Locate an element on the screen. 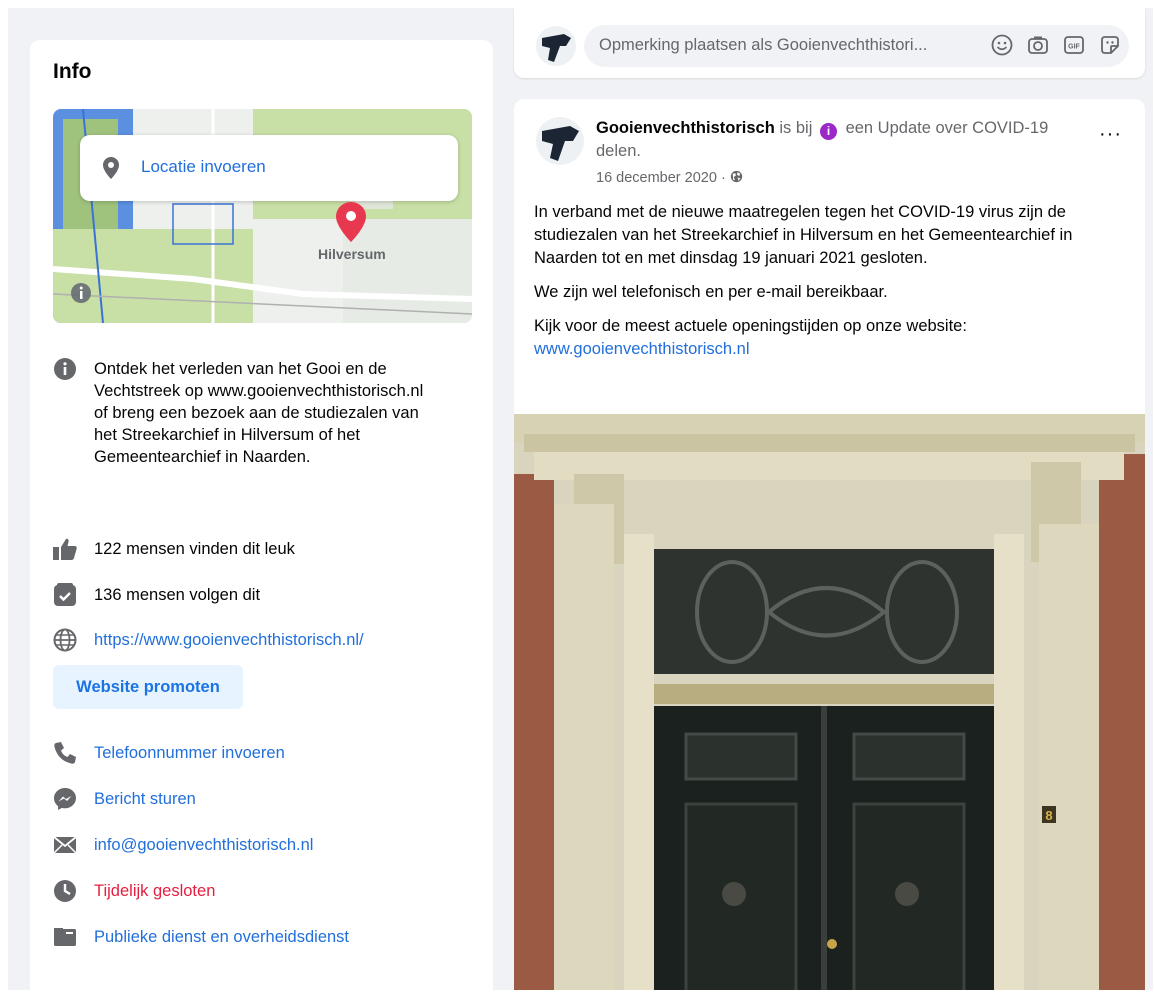 This screenshot has width=1155, height=998. website-link: https://www.gooienvechthistorisch.nl/ is located at coordinates (229, 640).